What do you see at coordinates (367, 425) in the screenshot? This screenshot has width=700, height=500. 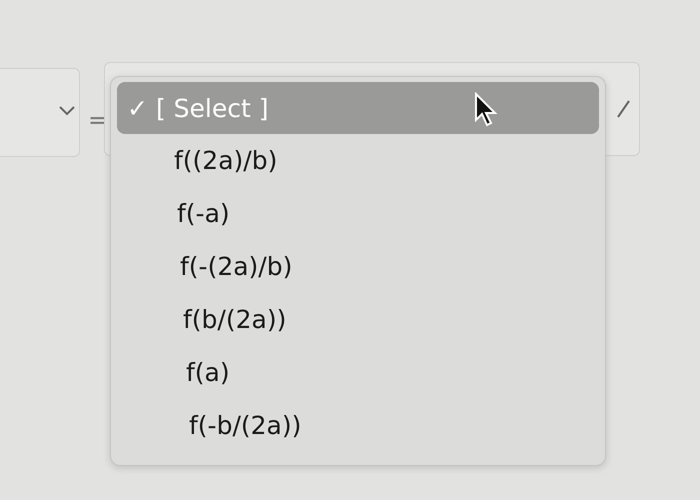 I see `menu-item: f(-b/(2a))` at bounding box center [367, 425].